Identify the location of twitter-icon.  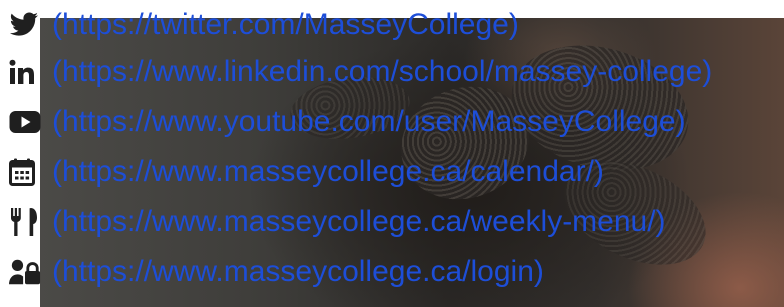
(25, 25).